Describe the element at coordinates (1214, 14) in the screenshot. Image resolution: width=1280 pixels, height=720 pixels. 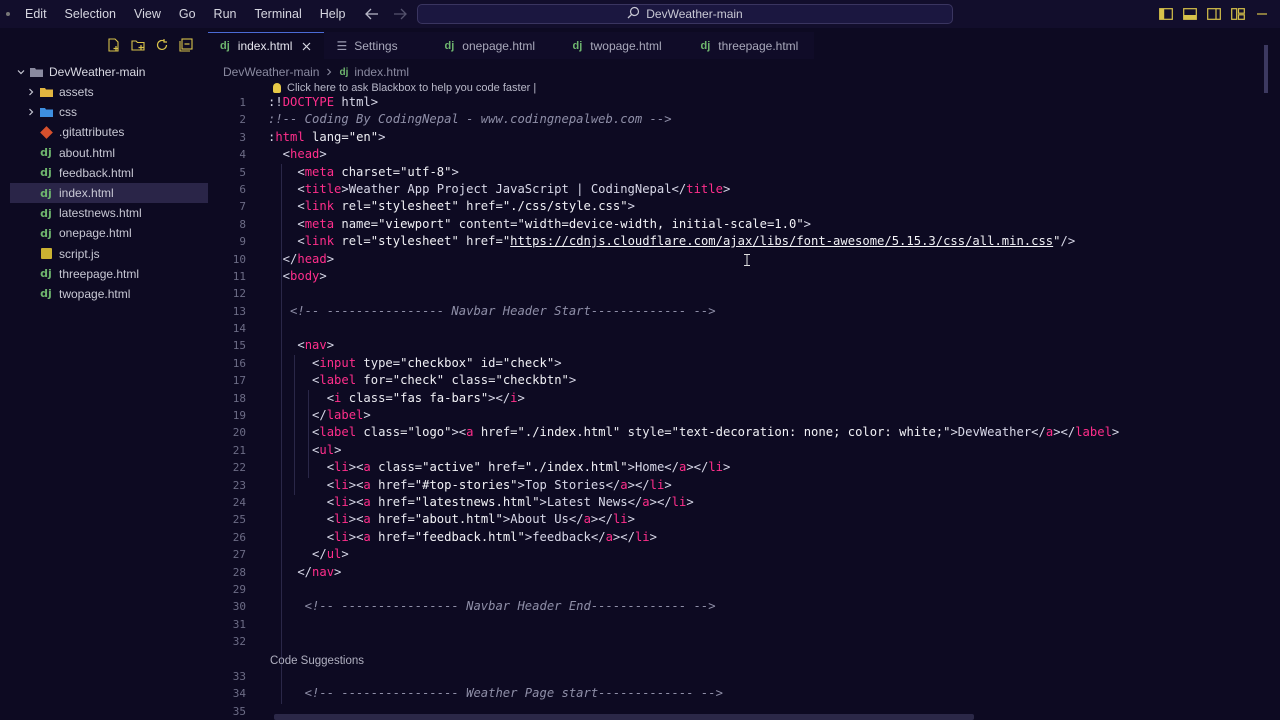
I see `toggle-secondary-sidebar-icon` at that location.